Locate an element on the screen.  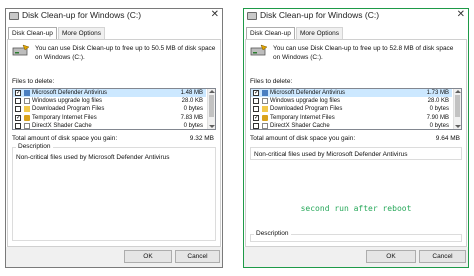
file-row: ✓ Temporary Internet Files 7.90 MB is located at coordinates (351, 118).